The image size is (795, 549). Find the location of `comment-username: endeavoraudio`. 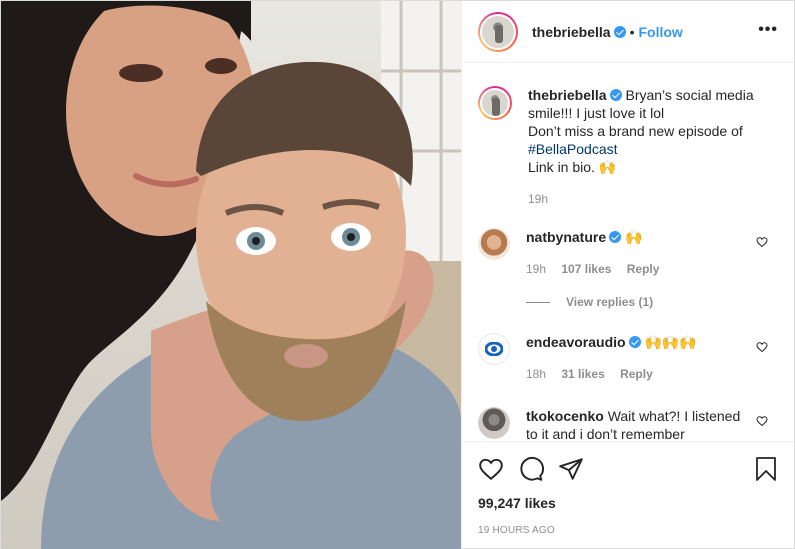

comment-username: endeavoraudio is located at coordinates (576, 342).